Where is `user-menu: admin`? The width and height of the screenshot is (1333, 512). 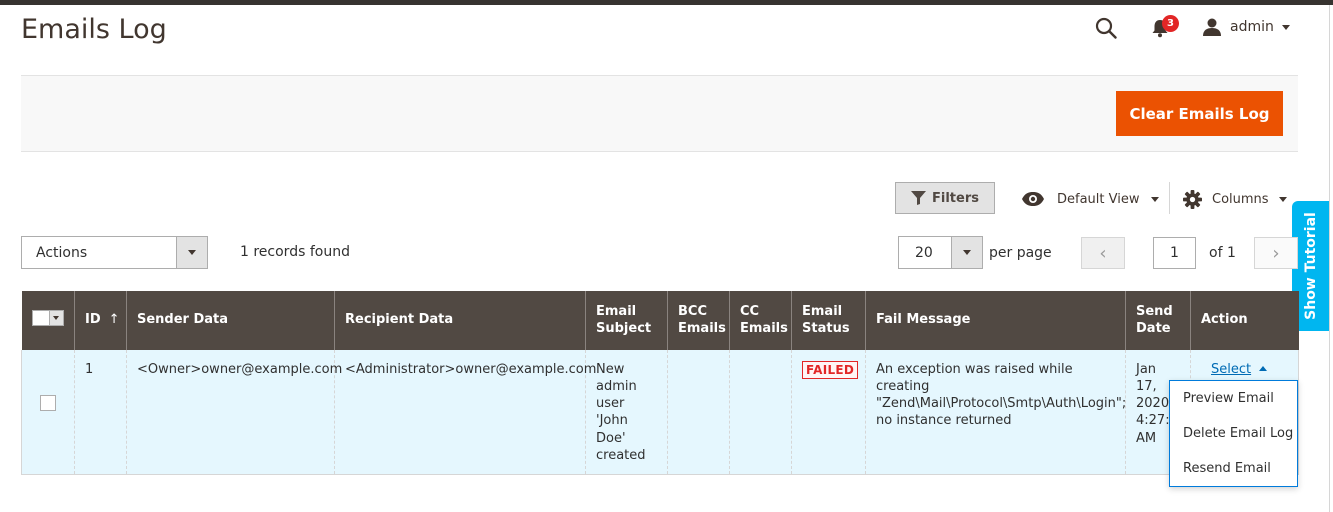
user-menu: admin is located at coordinates (1246, 27).